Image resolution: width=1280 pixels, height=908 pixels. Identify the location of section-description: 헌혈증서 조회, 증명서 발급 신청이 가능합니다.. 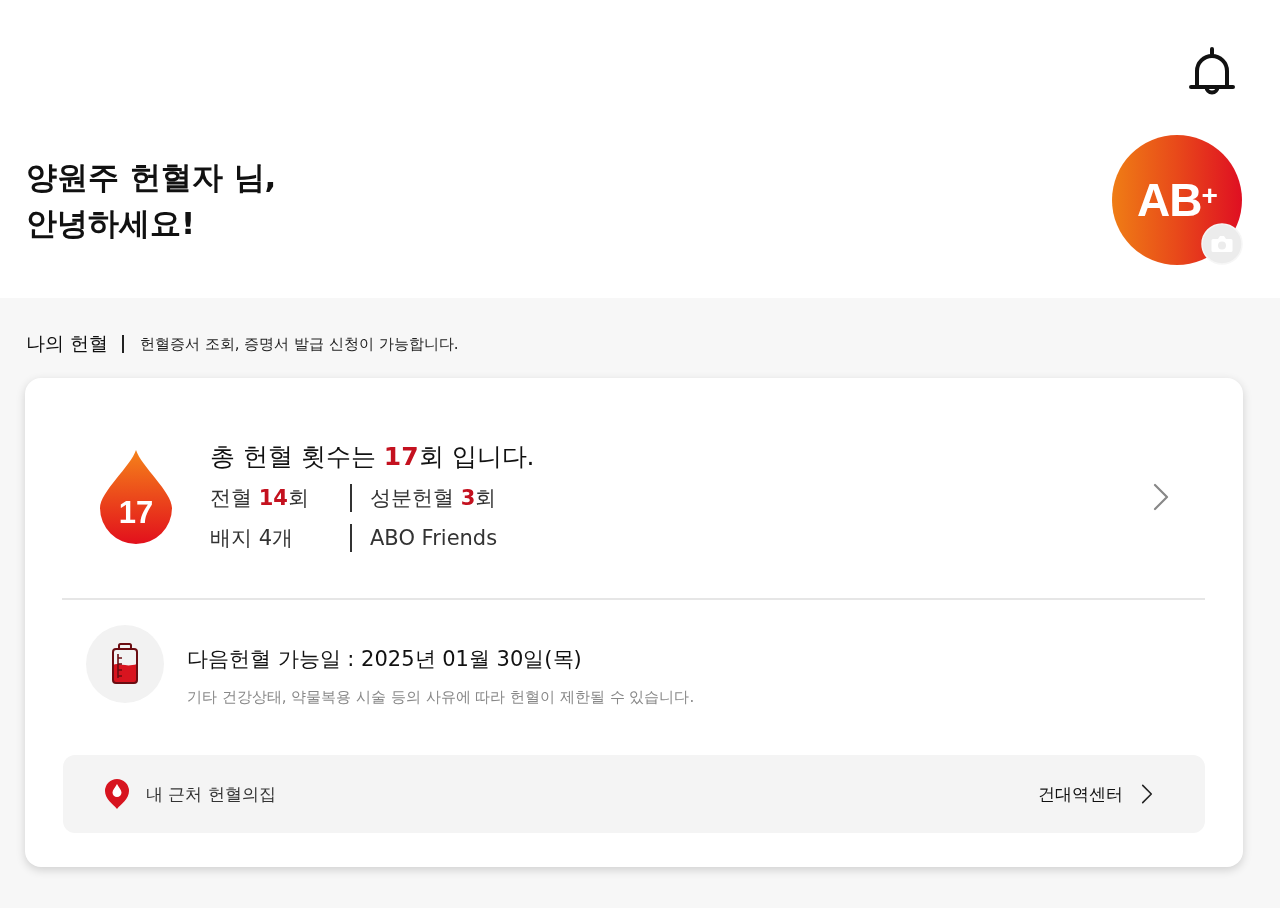
(299, 344).